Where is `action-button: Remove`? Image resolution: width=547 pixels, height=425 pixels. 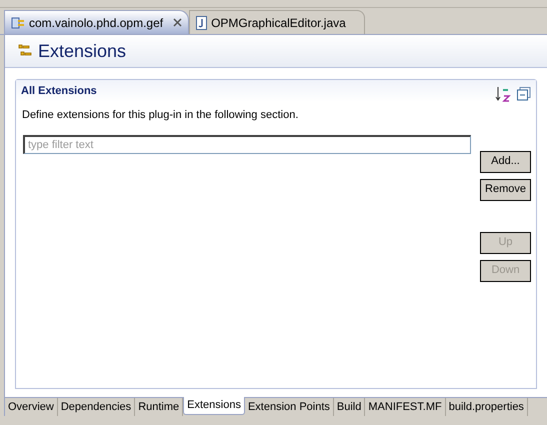 action-button: Remove is located at coordinates (505, 189).